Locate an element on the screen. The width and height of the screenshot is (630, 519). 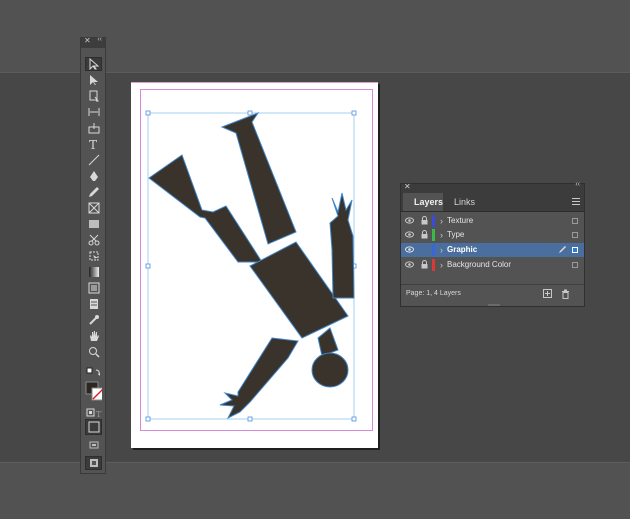
scissors-tool-icon is located at coordinates (93, 240).